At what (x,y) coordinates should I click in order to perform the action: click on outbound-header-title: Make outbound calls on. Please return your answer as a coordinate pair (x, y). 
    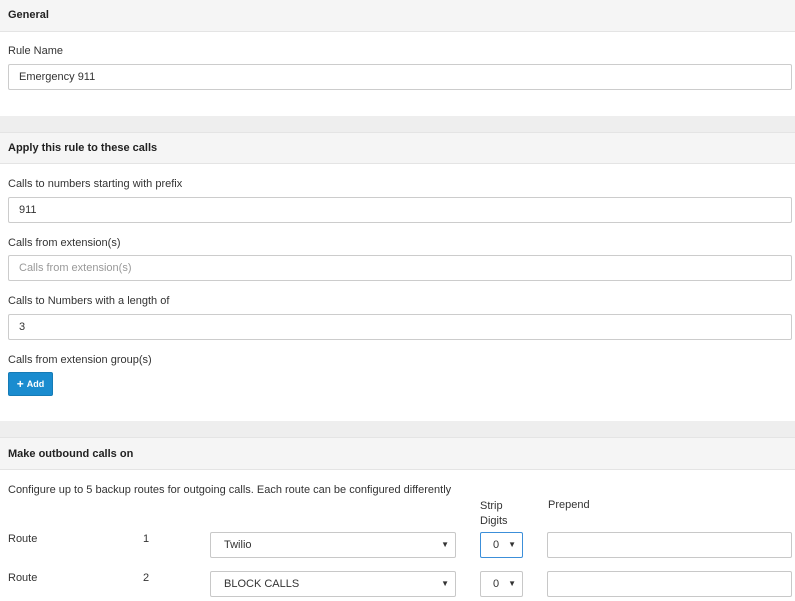
    Looking at the image, I should click on (71, 454).